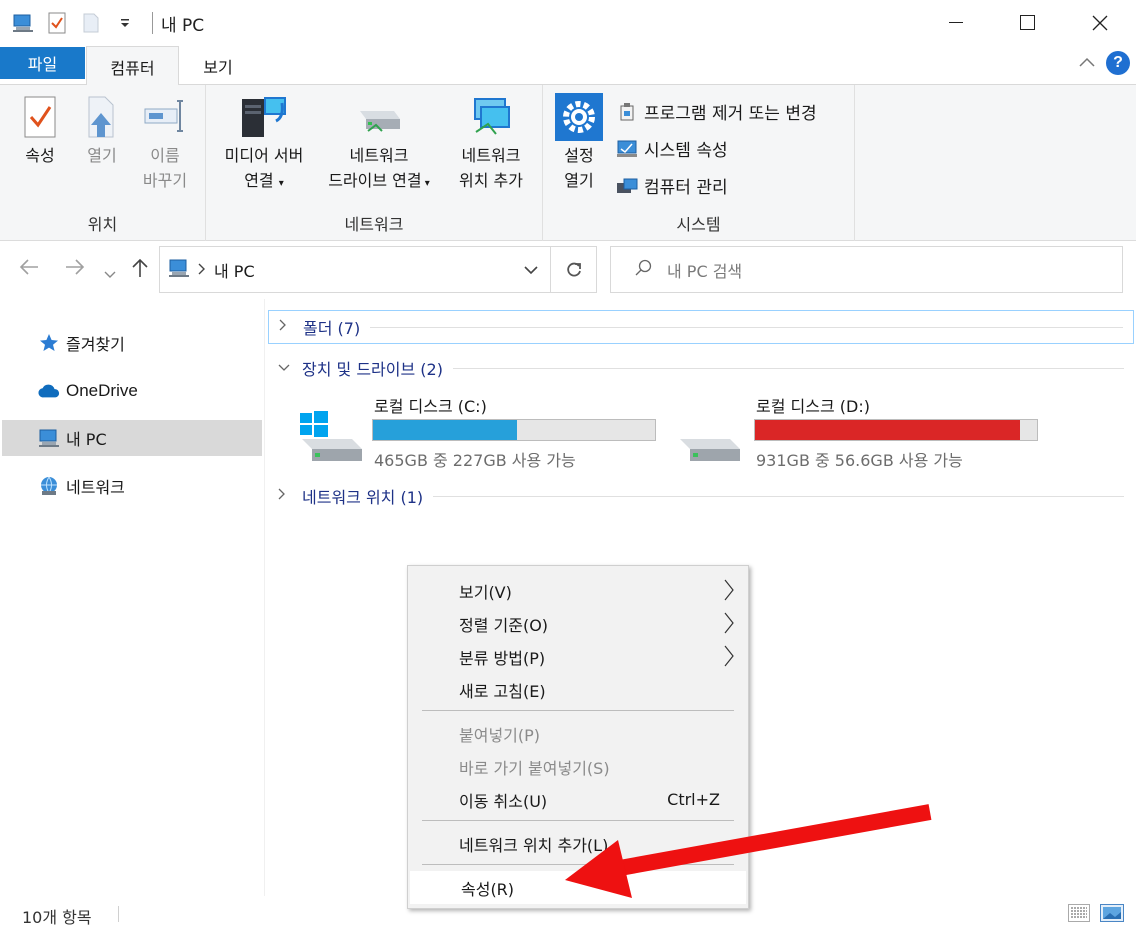 This screenshot has width=1136, height=932. I want to click on network-location-icon, so click(491, 117).